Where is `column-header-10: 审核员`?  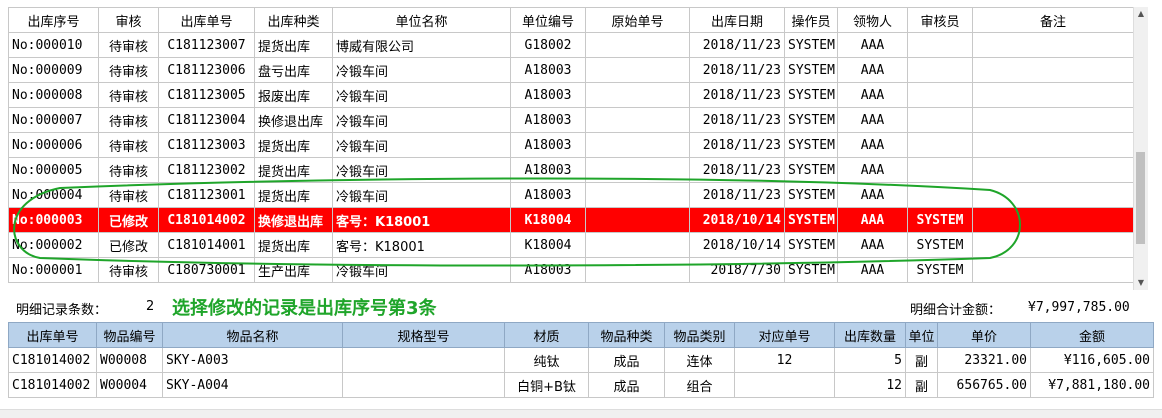
column-header-10: 审核员 is located at coordinates (940, 20).